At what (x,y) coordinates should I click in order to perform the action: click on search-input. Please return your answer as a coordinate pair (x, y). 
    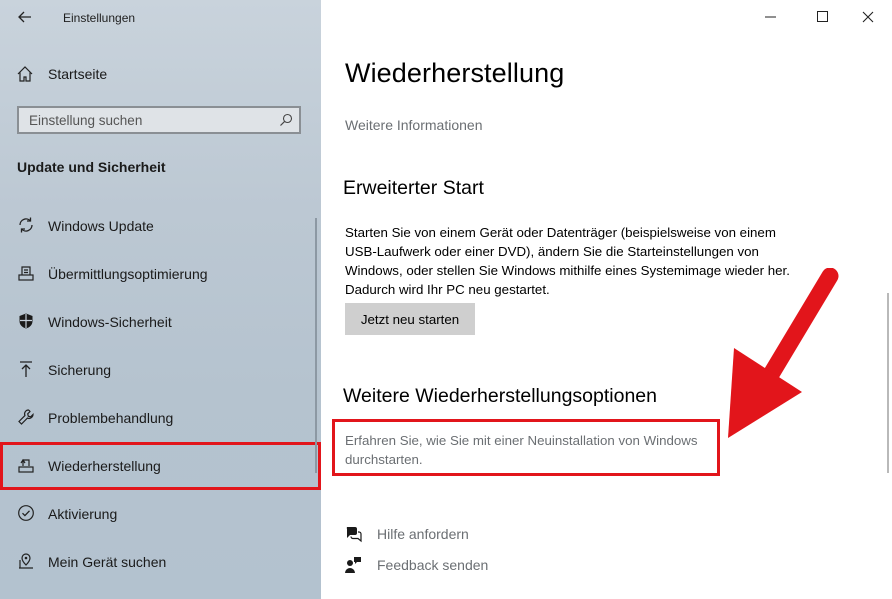
    Looking at the image, I should click on (144, 120).